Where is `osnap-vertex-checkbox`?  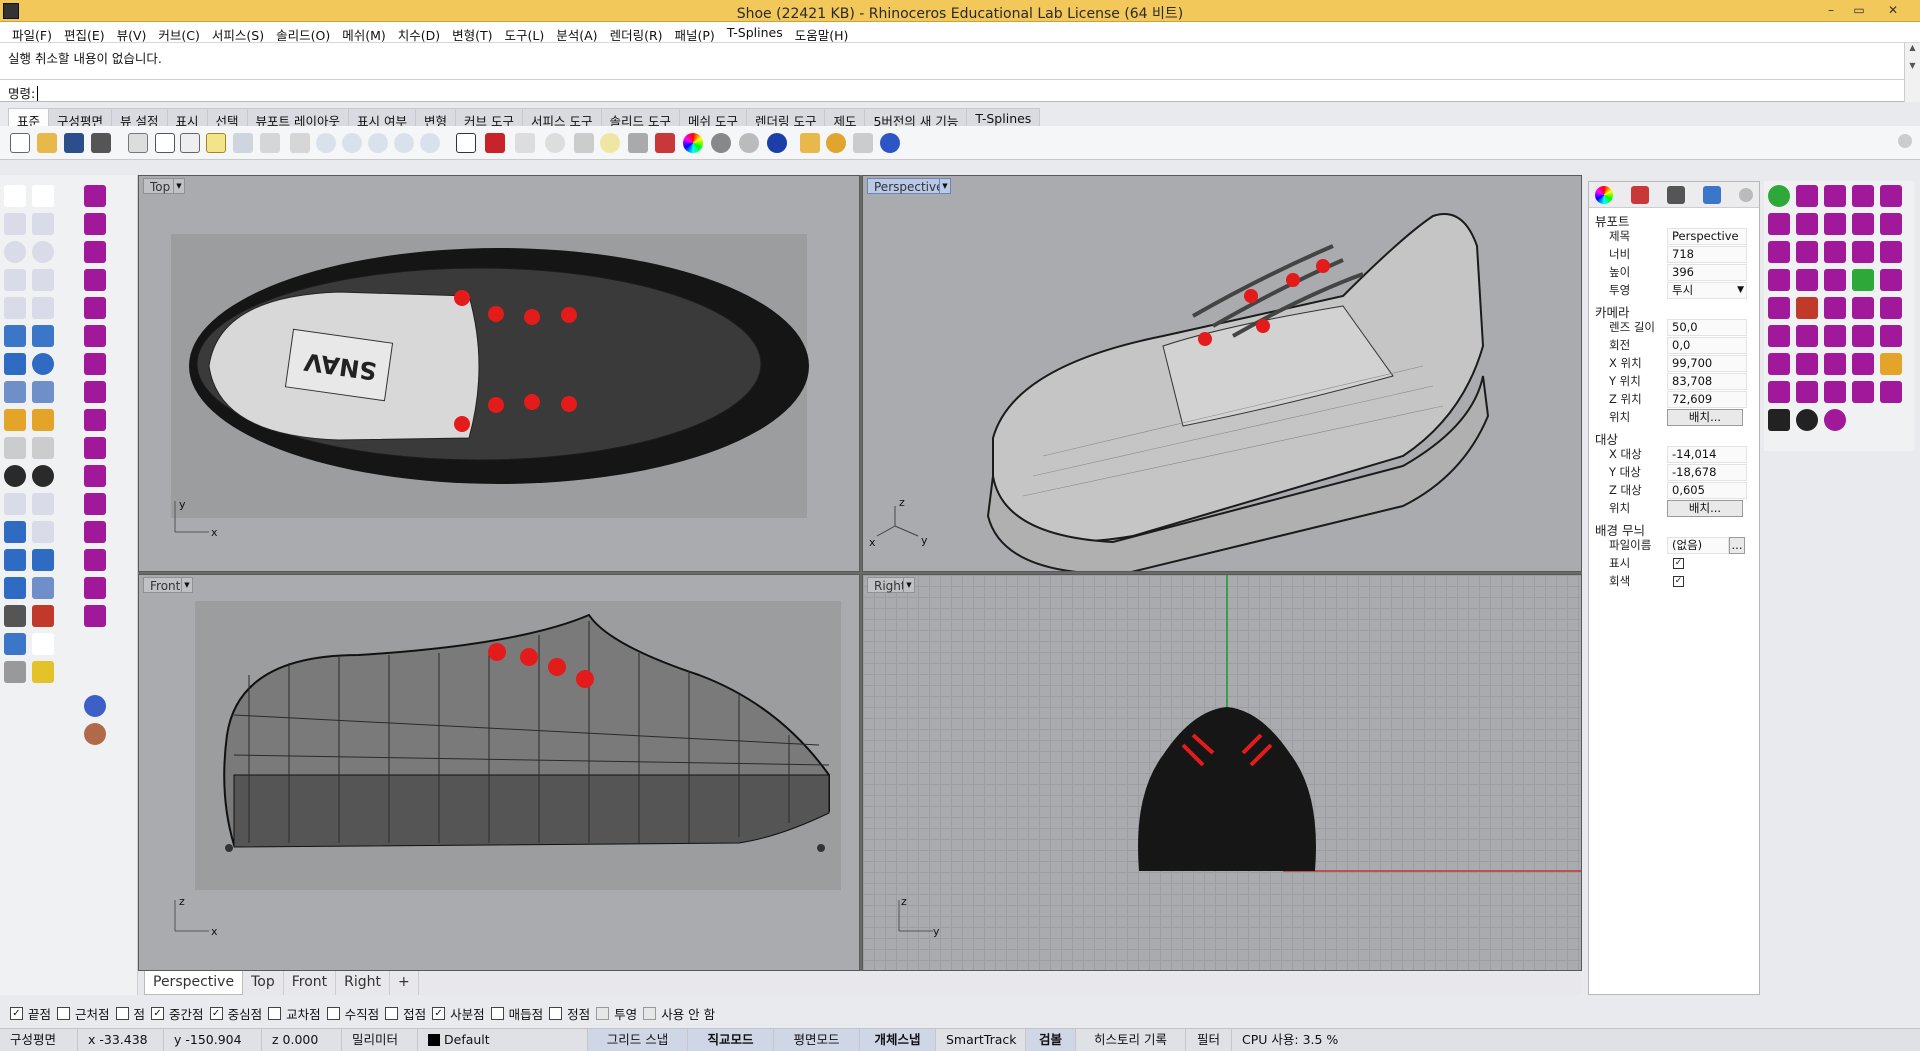
osnap-vertex-checkbox is located at coordinates (556, 1013).